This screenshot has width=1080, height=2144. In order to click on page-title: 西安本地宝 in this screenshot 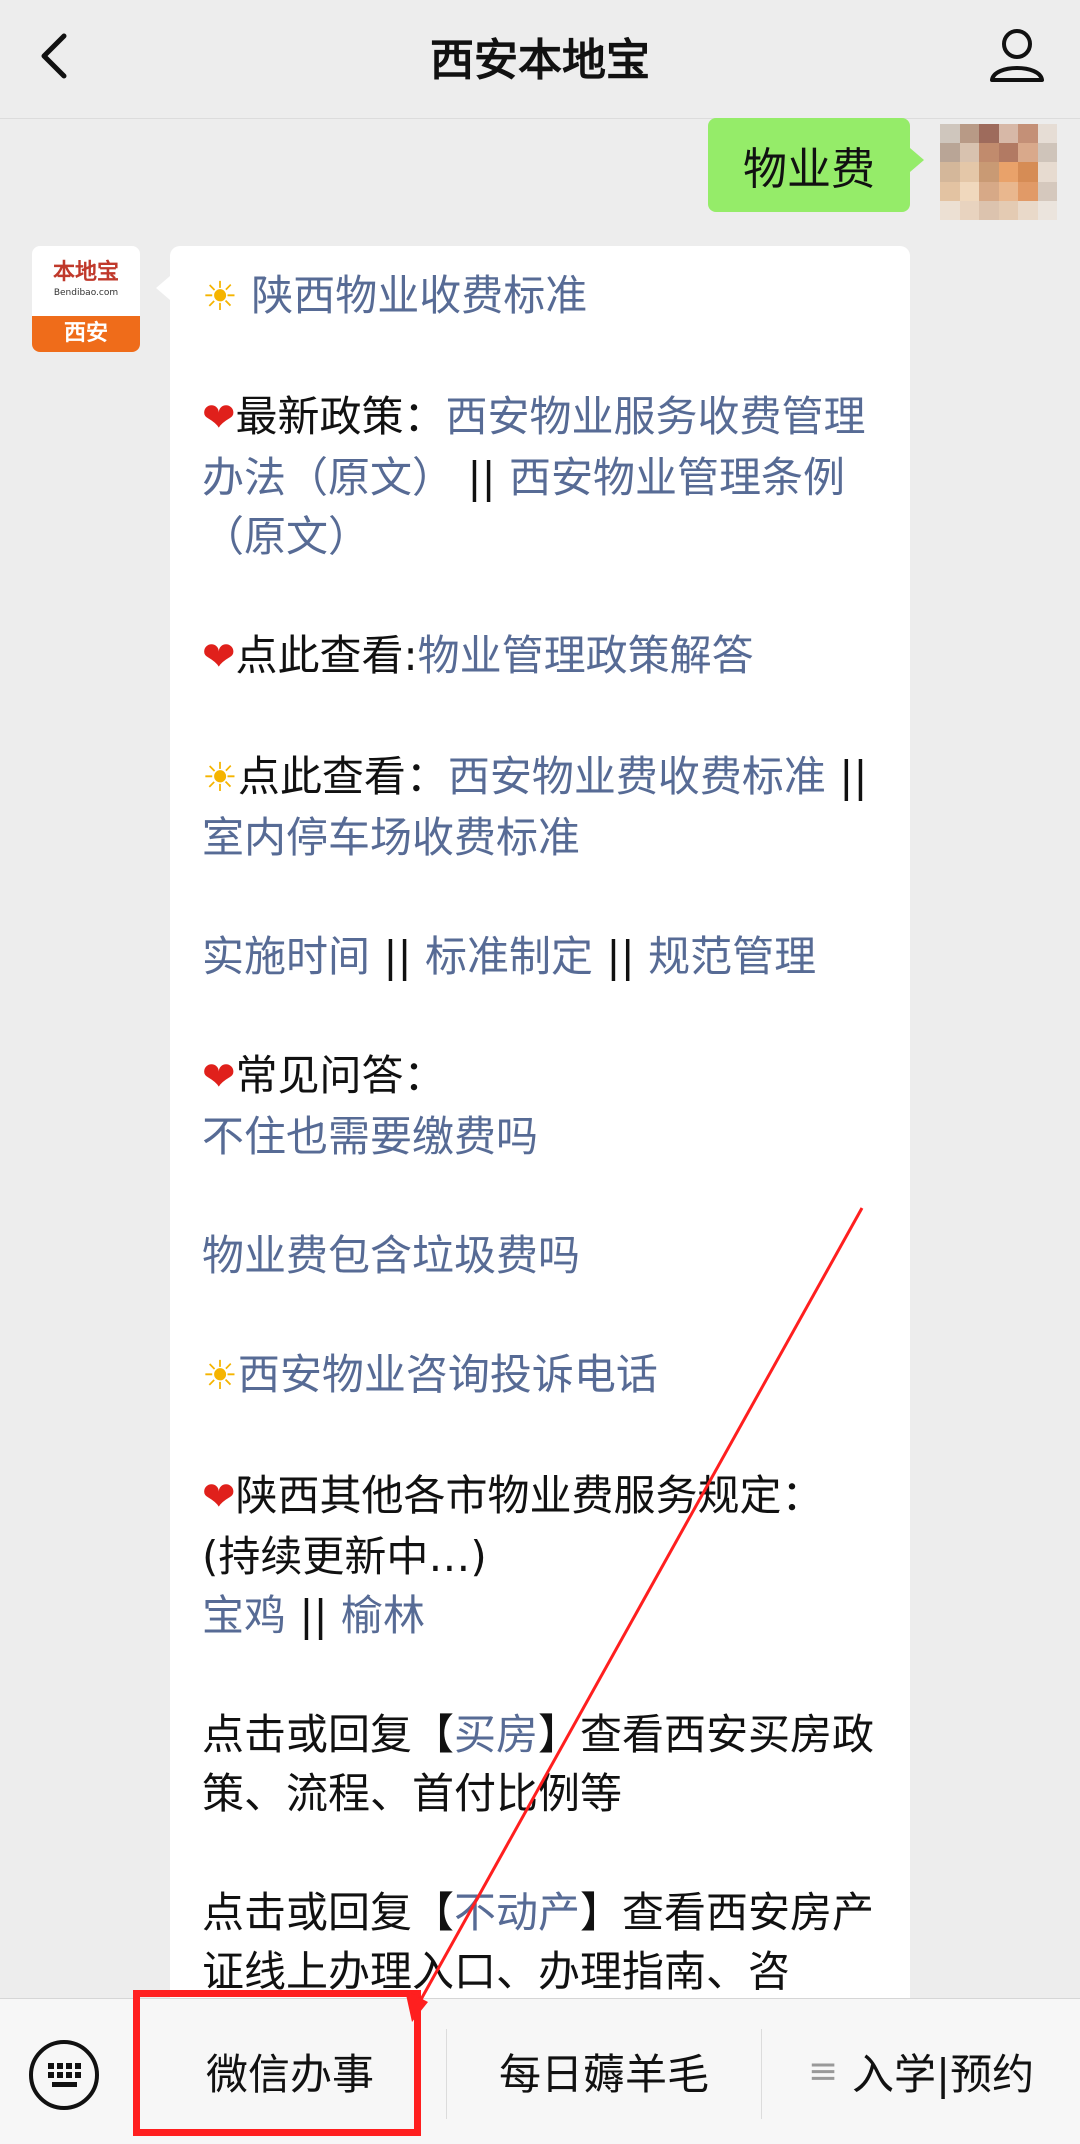, I will do `click(540, 60)`.